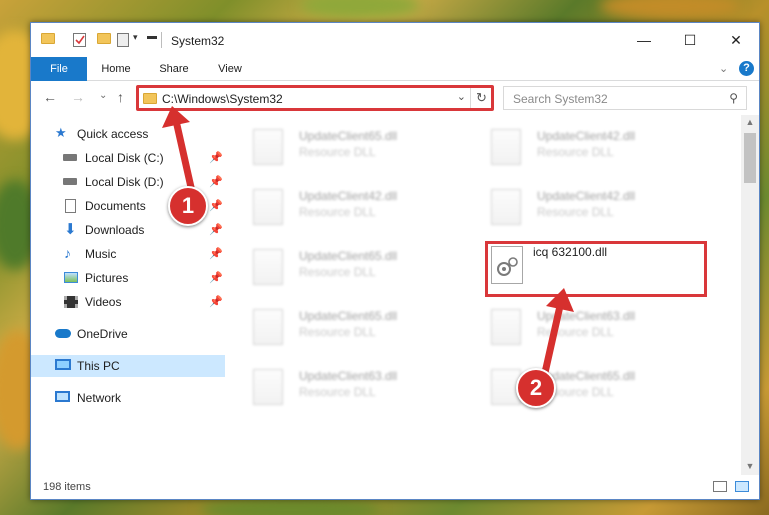  Describe the element at coordinates (188, 206) in the screenshot. I see `callout-badge-1: 1` at that location.